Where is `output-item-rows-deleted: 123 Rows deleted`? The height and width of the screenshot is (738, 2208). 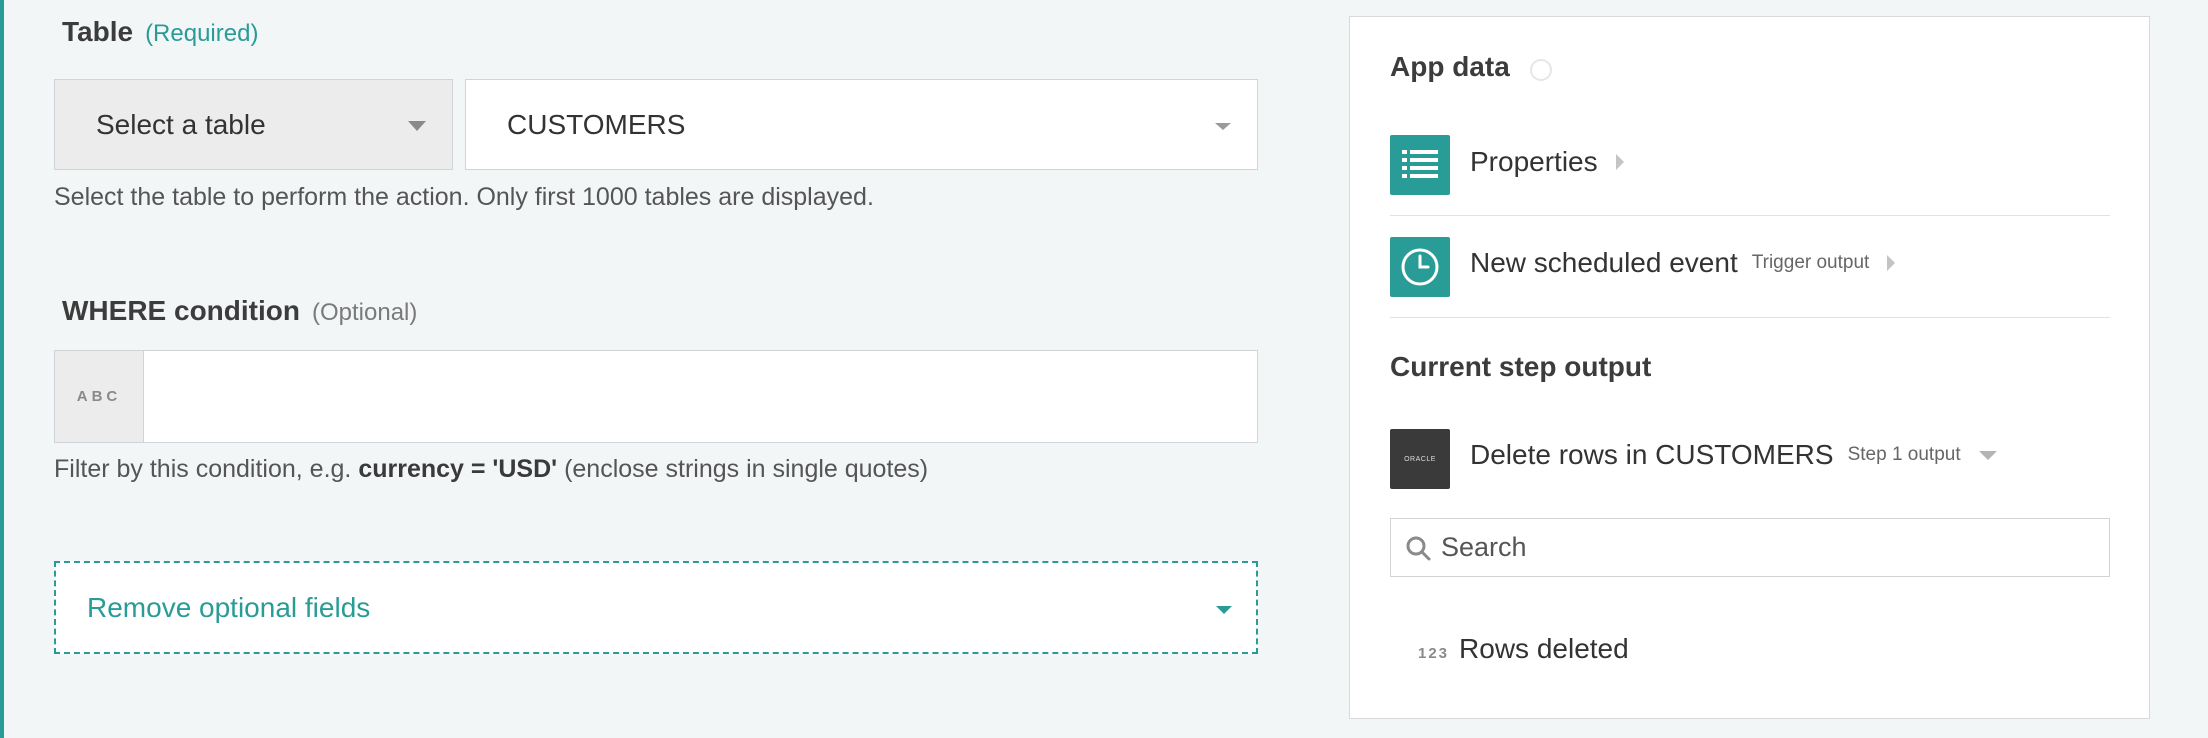
output-item-rows-deleted: 123 Rows deleted is located at coordinates (1523, 649).